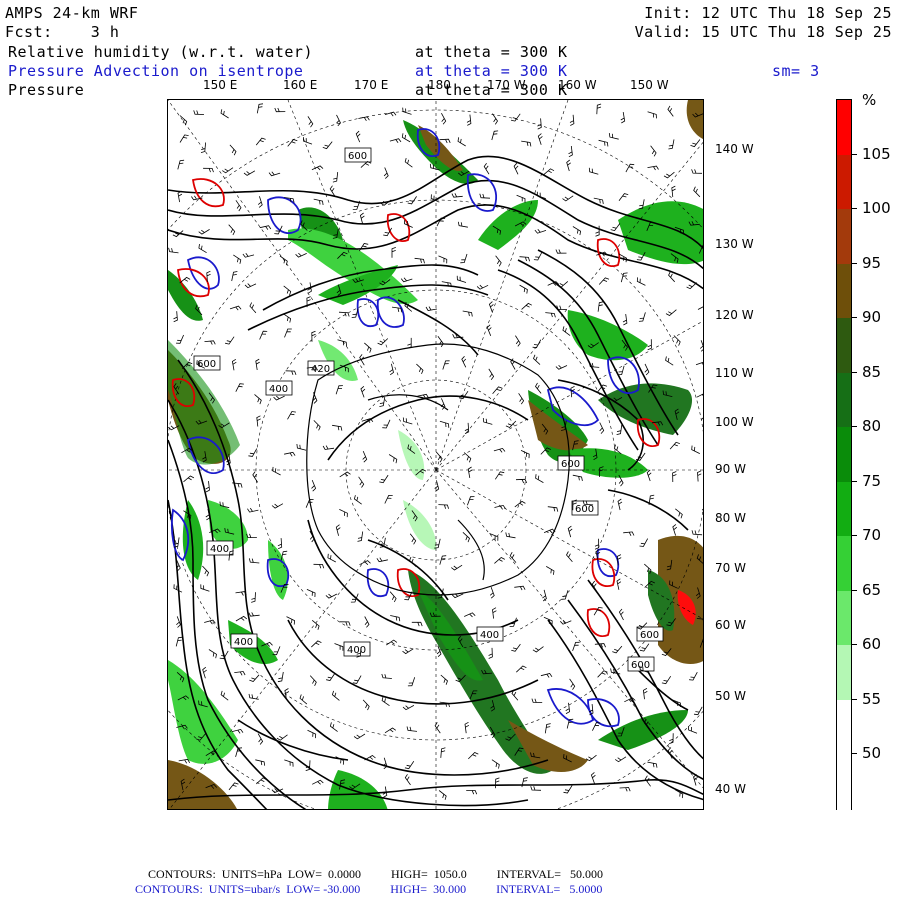  What do you see at coordinates (872, 426) in the screenshot?
I see `colorbar-label: 80` at bounding box center [872, 426].